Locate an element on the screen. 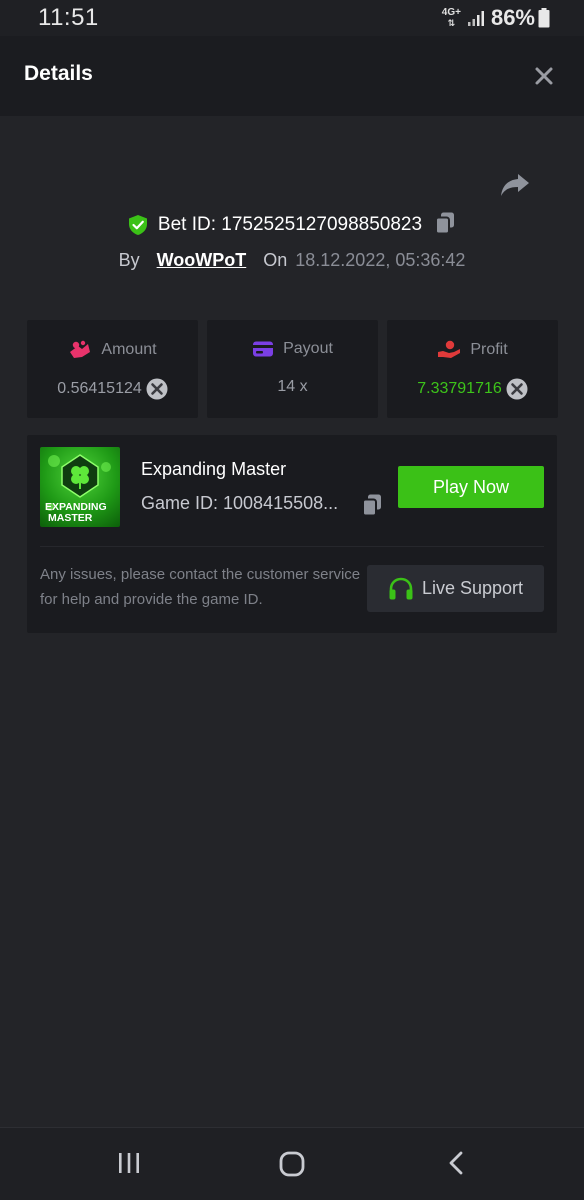  share-icon is located at coordinates (515, 185).